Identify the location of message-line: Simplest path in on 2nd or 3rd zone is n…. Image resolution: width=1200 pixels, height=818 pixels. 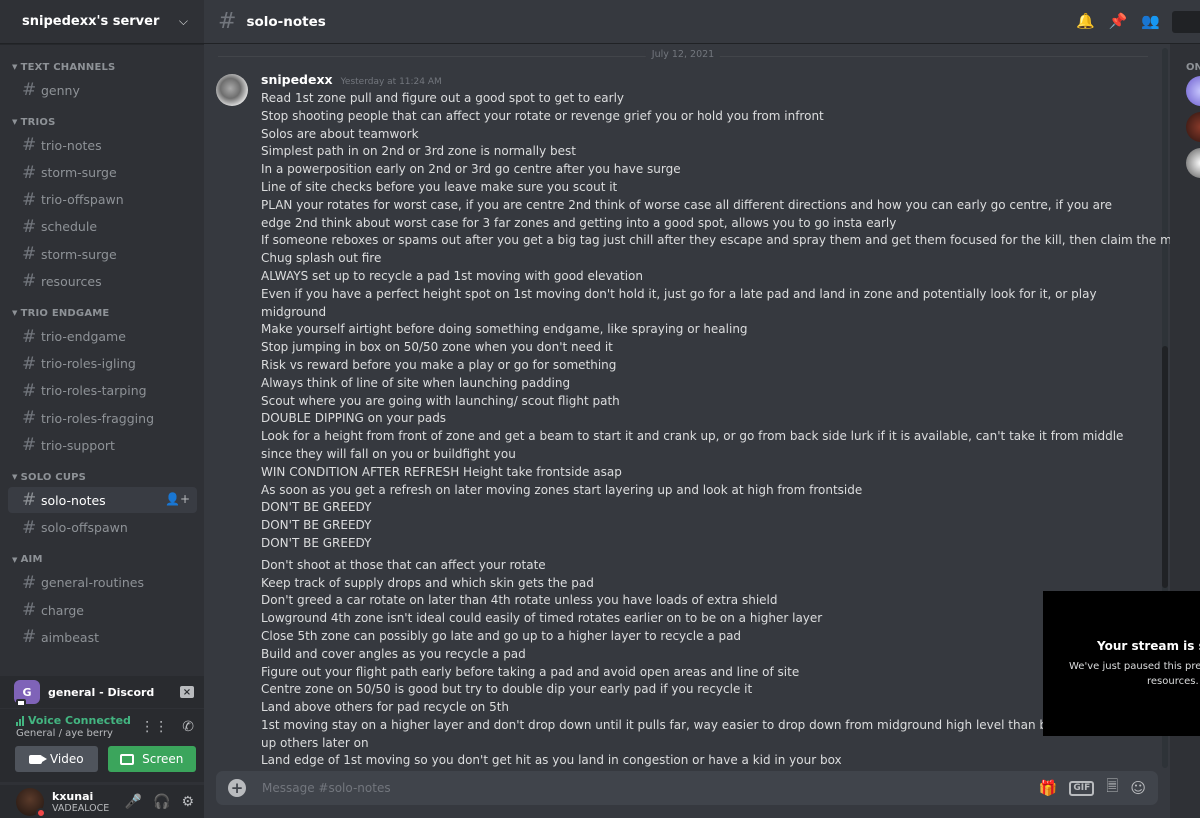
(419, 151).